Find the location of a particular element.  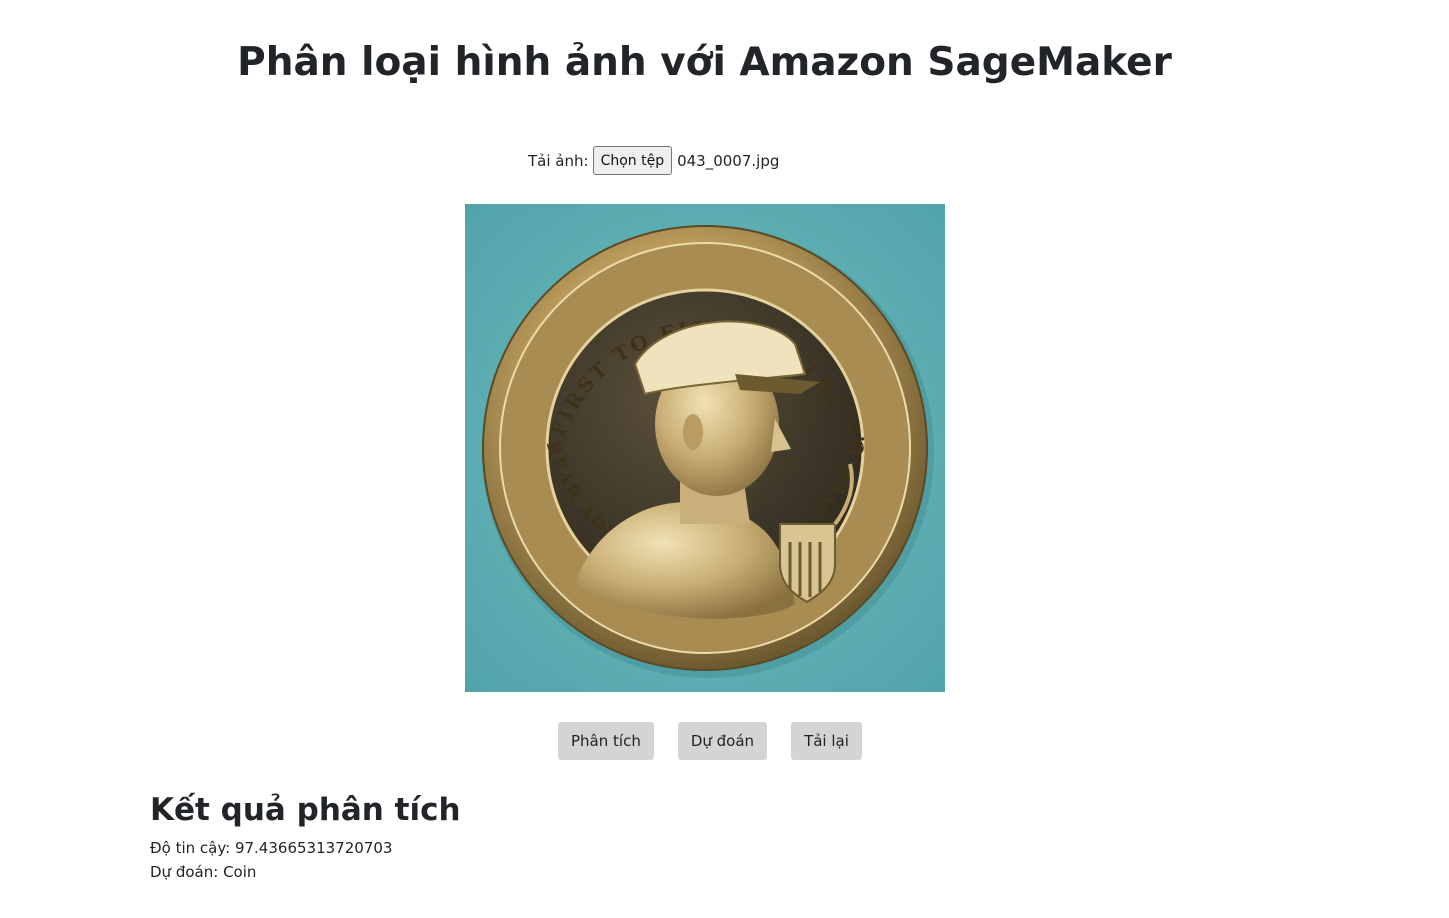

page-title: Phân loại hình ảnh với Amazon SageMaker is located at coordinates (704, 62).